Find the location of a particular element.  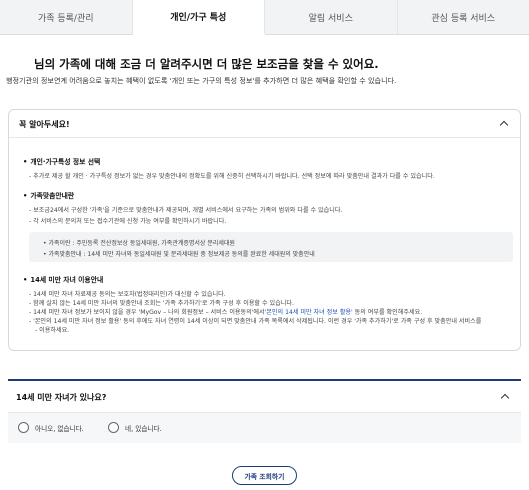

question-header: 14세 미만 자녀가 있나요? is located at coordinates (264, 397).